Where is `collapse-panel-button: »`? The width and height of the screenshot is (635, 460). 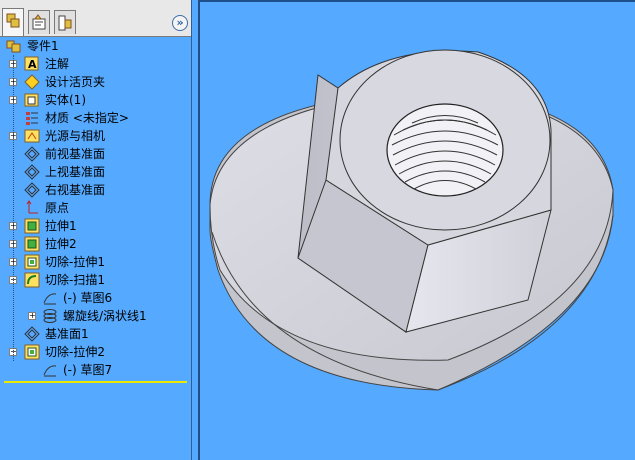
collapse-panel-button: » is located at coordinates (180, 23).